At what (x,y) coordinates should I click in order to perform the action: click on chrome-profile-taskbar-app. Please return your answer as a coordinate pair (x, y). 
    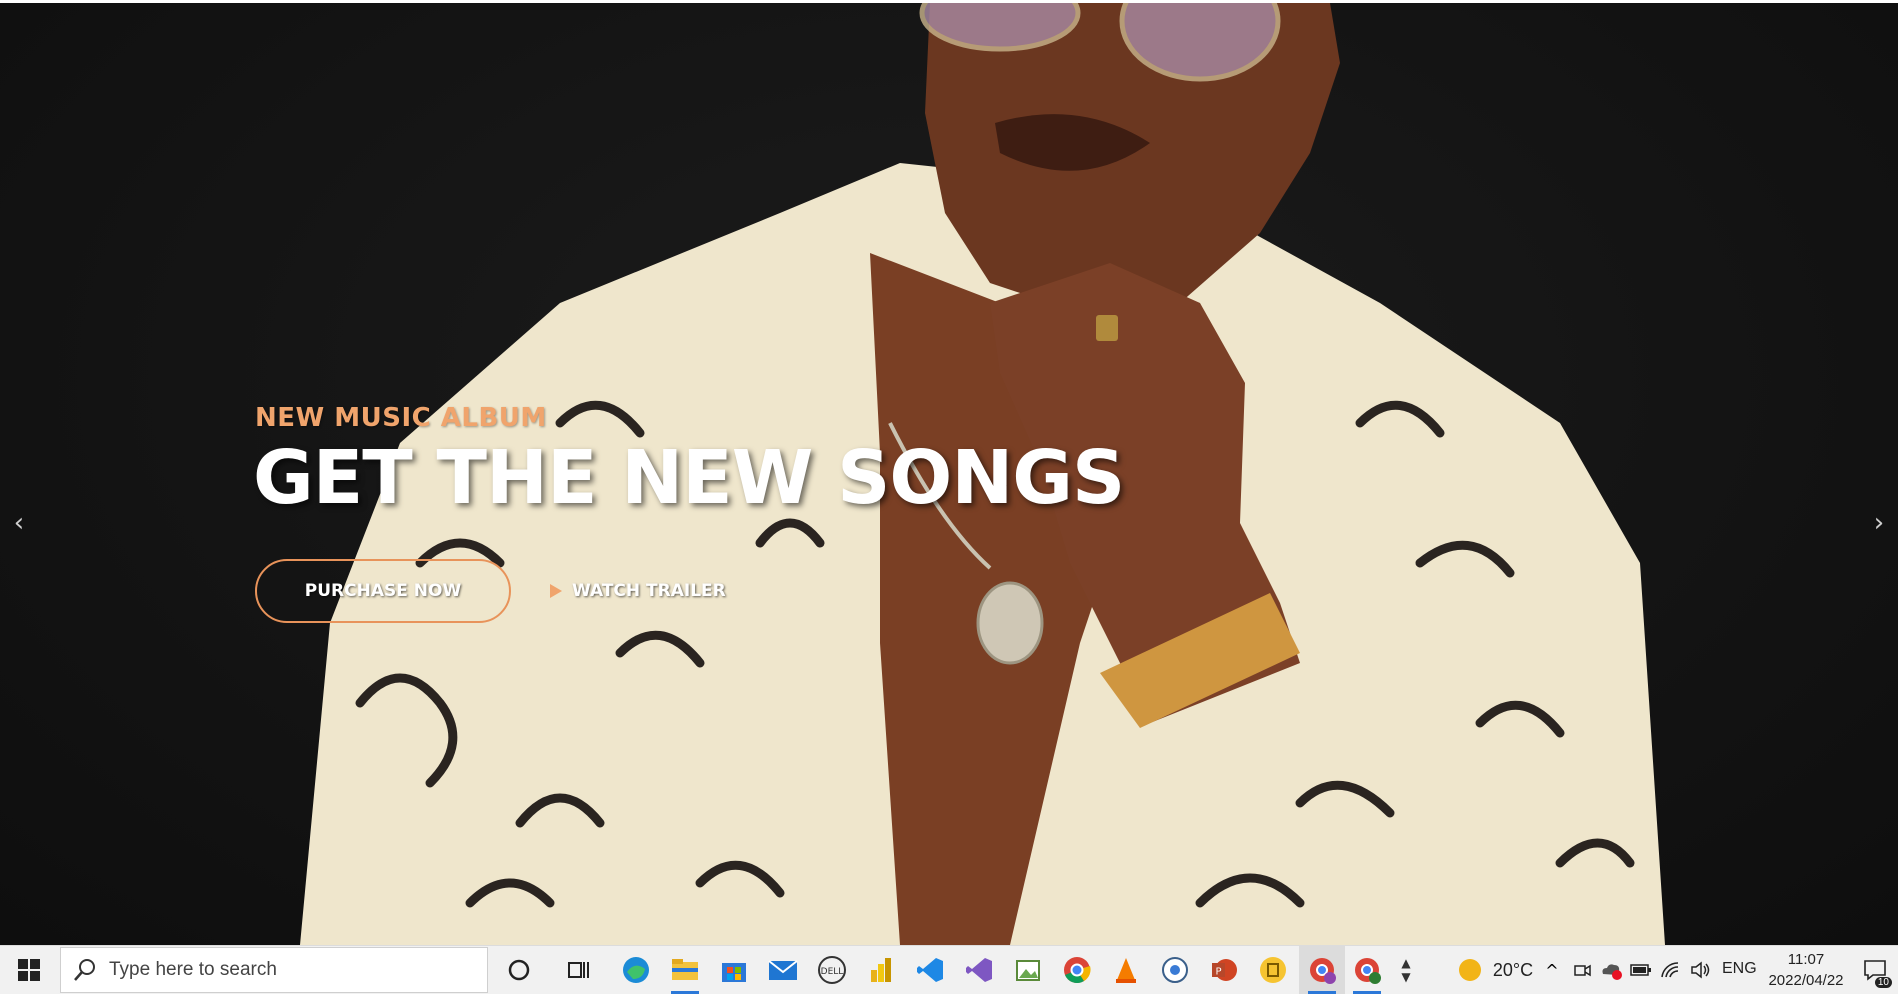
    Looking at the image, I should click on (1322, 970).